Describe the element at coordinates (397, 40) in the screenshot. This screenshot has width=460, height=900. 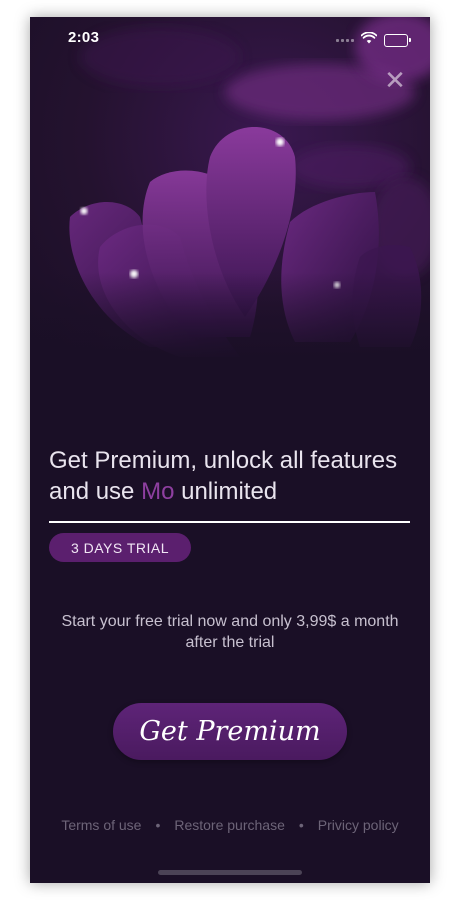
I see `battery-icon` at that location.